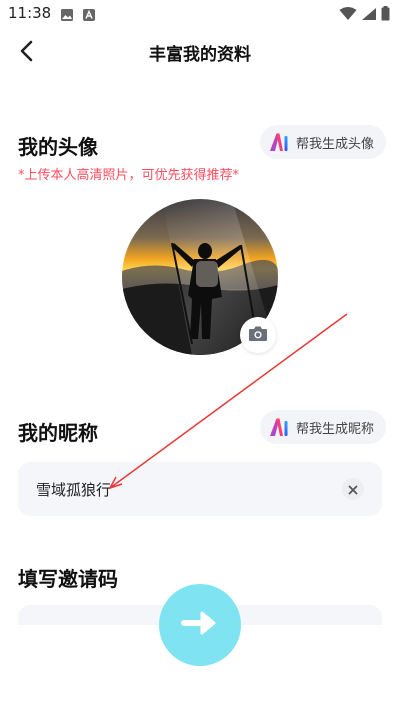 The image size is (400, 711). I want to click on camera-icon, so click(258, 335).